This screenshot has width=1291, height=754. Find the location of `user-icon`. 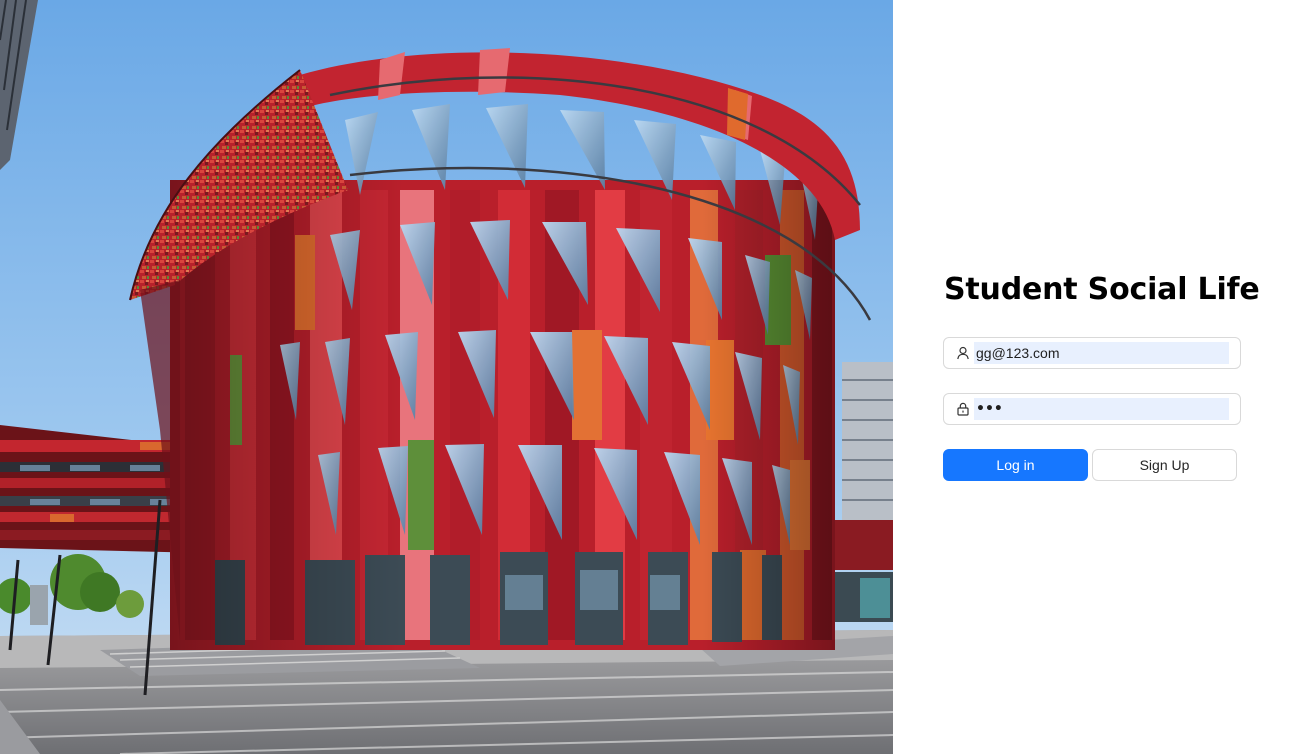

user-icon is located at coordinates (963, 353).